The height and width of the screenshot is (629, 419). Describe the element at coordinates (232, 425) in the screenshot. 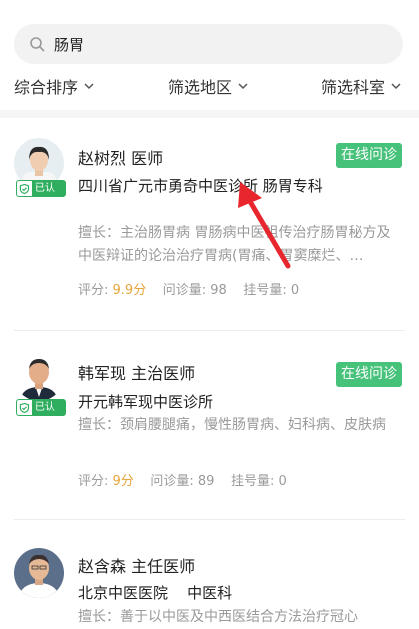

I see `doctor-specialty: 擅长：颈肩腰腿痛，慢性肠胃病、妇科病、皮肤病` at that location.